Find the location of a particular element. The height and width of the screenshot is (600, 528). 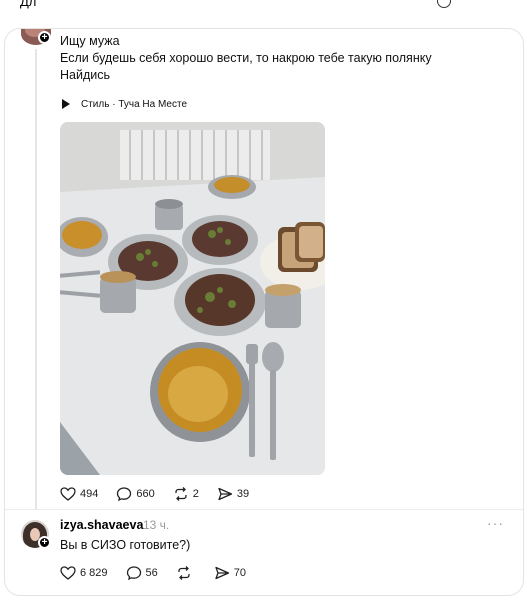

share-button: 39 is located at coordinates (233, 494).